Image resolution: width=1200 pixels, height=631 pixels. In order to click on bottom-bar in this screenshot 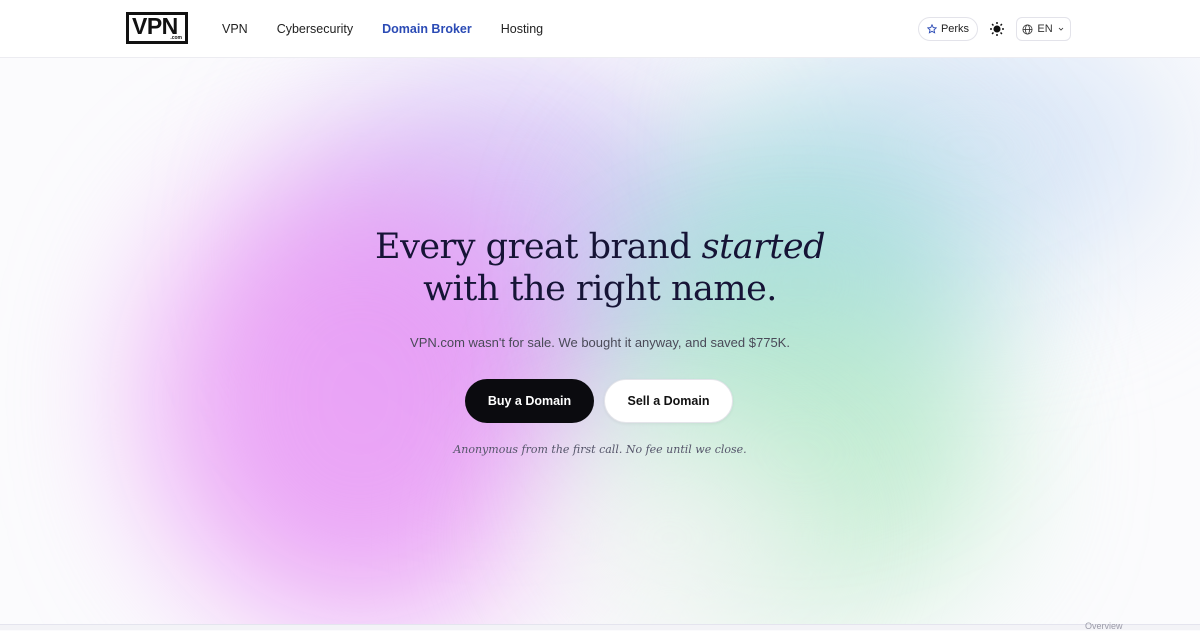, I will do `click(600, 627)`.